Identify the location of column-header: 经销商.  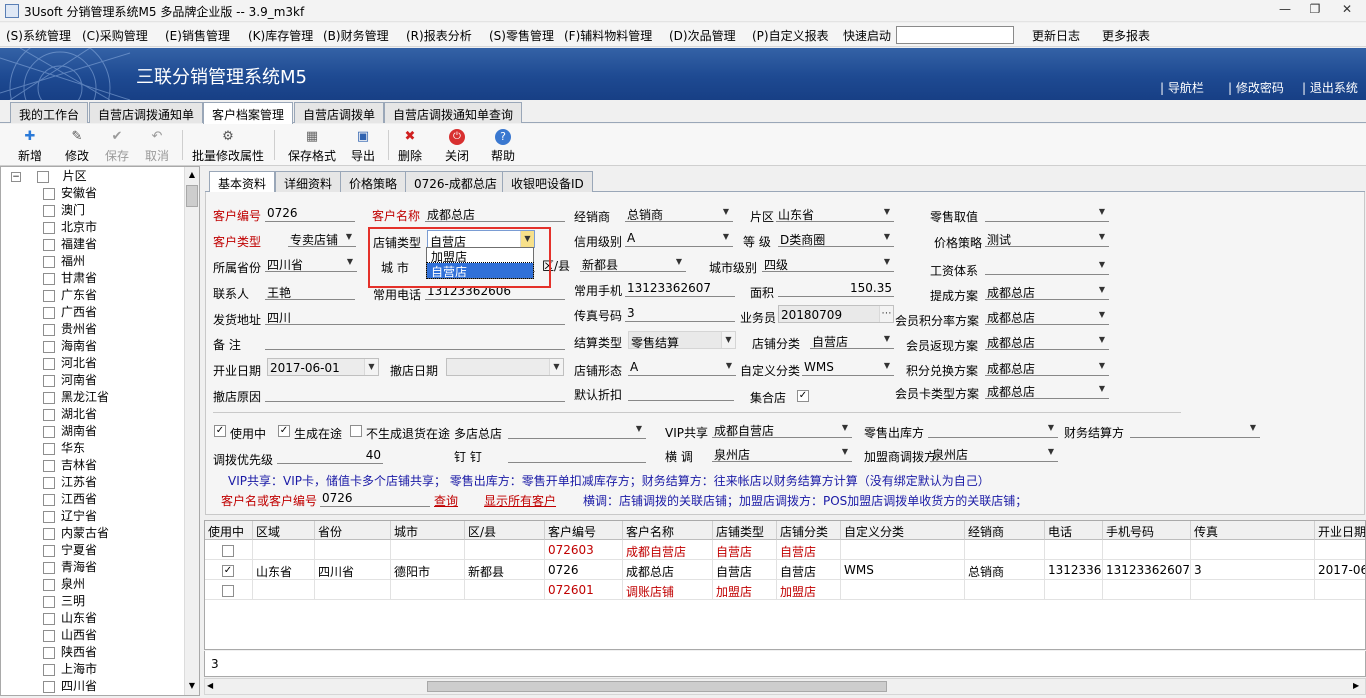
(1005, 530).